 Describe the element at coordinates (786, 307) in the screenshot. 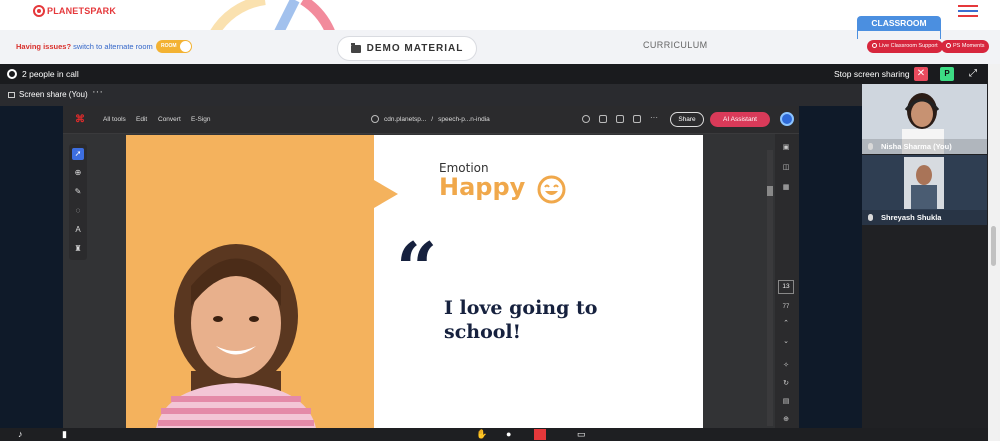

I see `page-total: 77` at that location.